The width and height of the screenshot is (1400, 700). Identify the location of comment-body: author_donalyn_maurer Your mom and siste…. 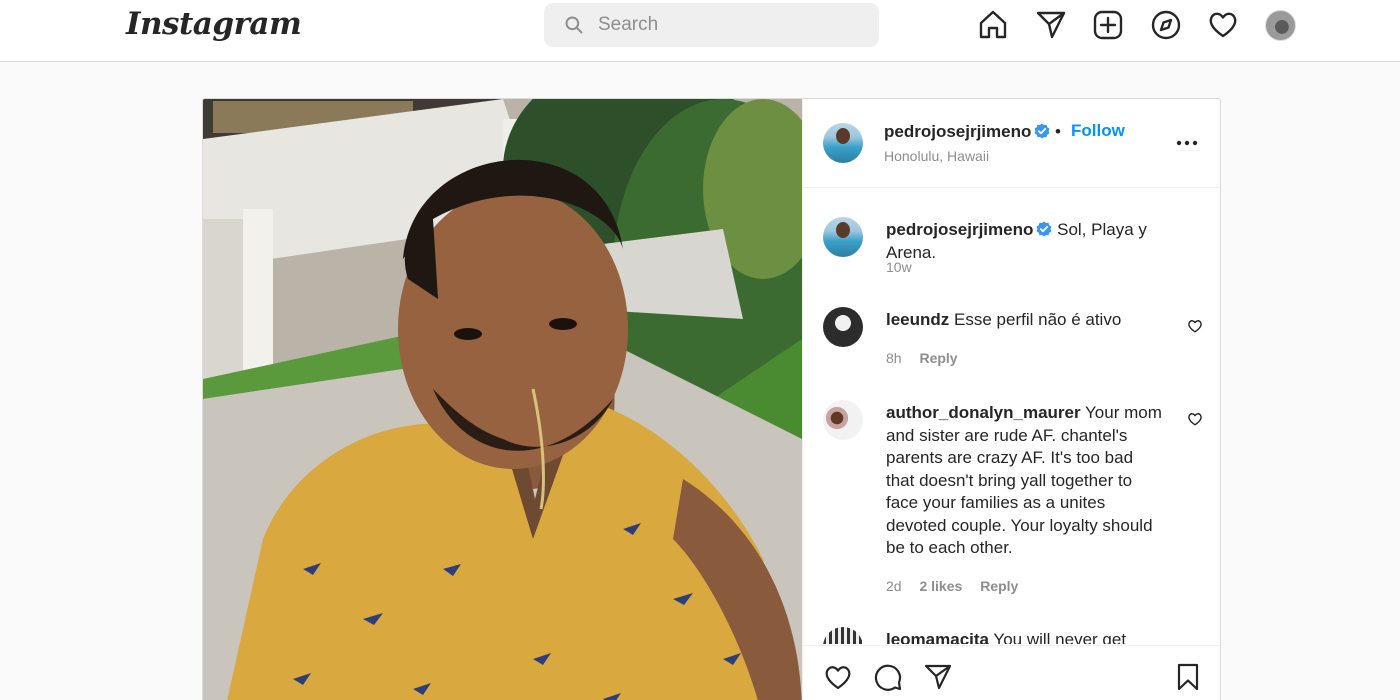
(1026, 481).